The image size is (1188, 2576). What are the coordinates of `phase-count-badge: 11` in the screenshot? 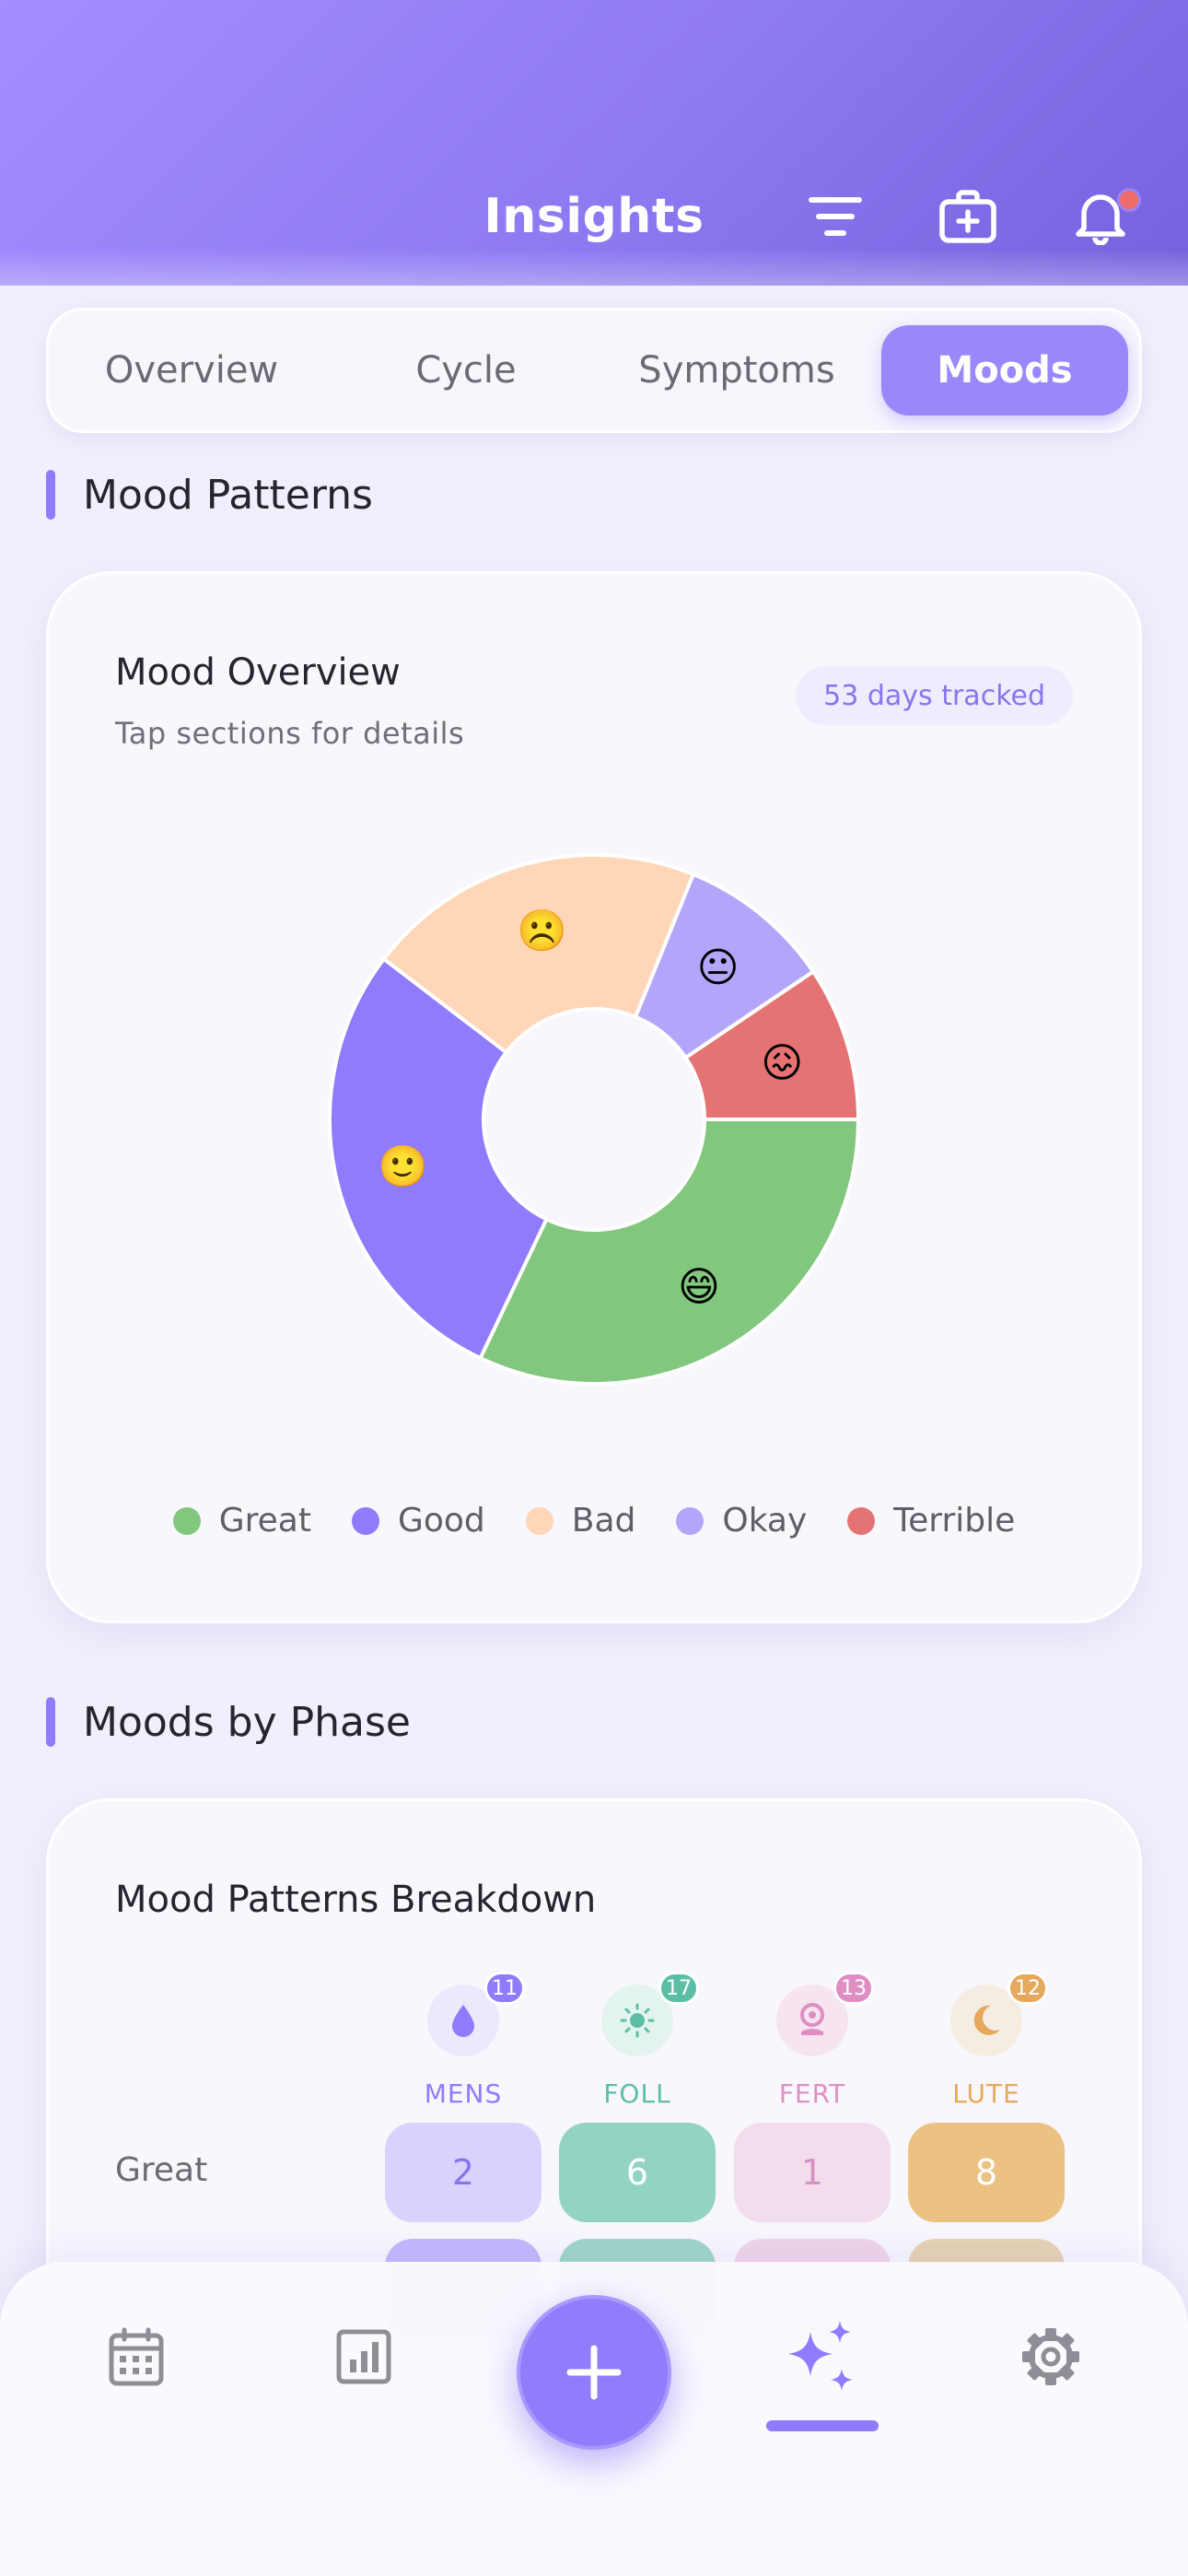 It's located at (504, 1988).